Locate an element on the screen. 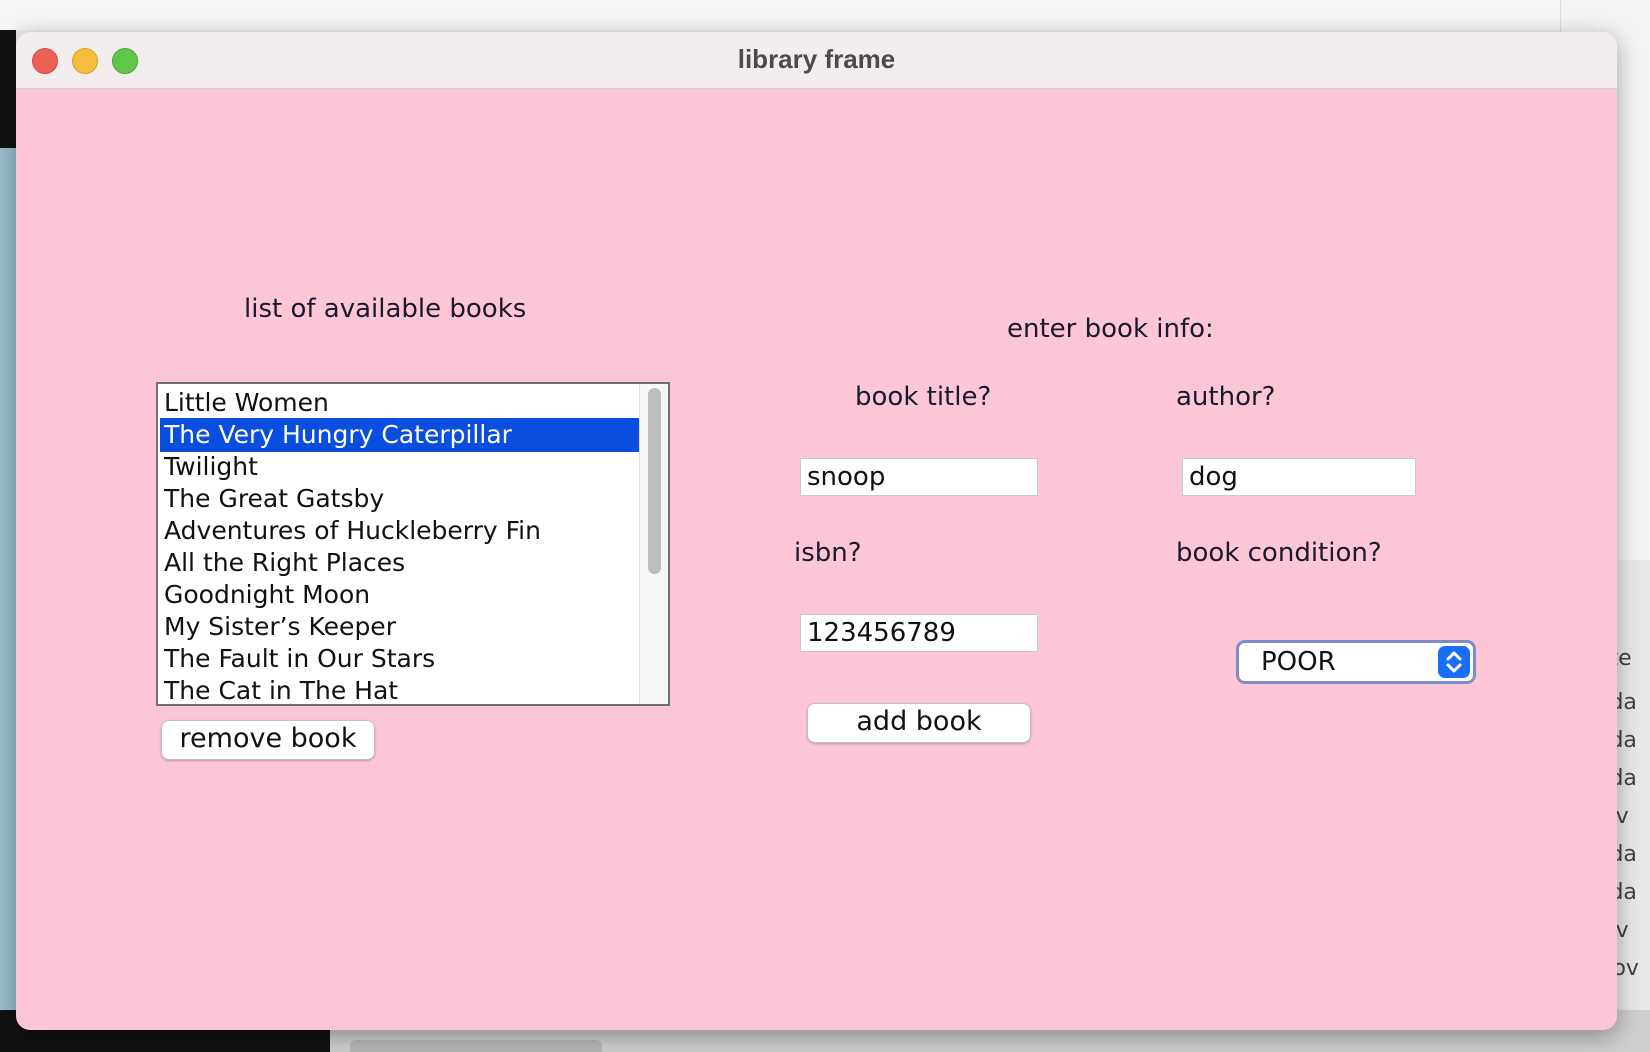 Image resolution: width=1650 pixels, height=1052 pixels. background-scroll-element is located at coordinates (476, 1046).